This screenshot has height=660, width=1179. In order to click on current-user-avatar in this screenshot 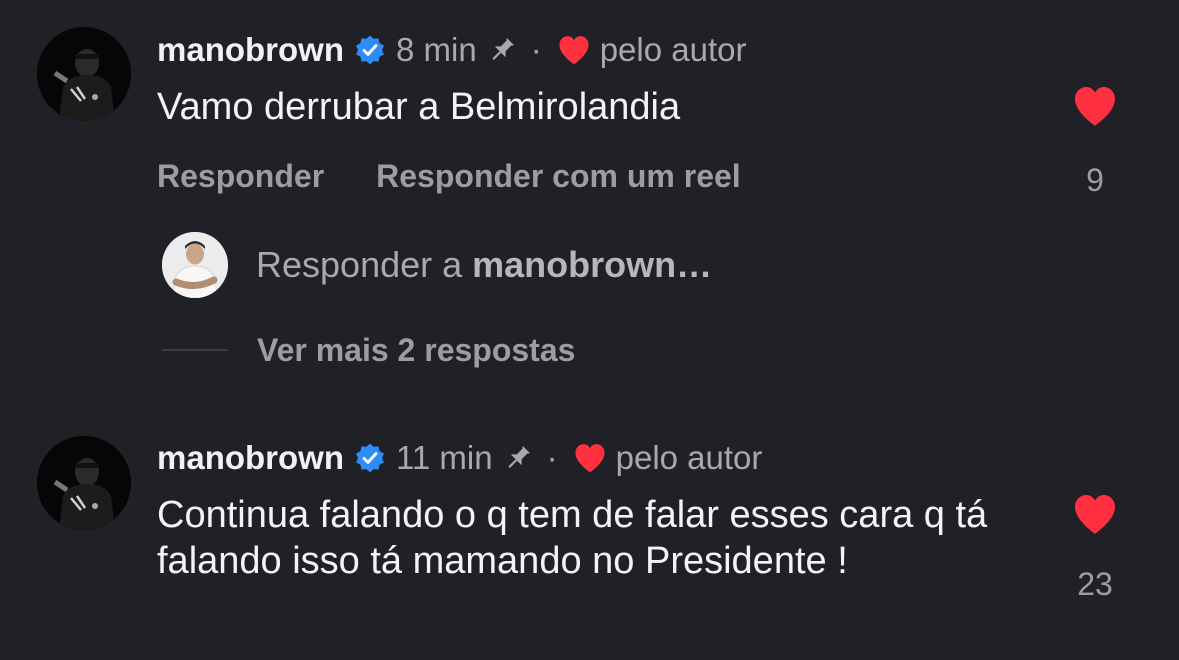, I will do `click(195, 265)`.